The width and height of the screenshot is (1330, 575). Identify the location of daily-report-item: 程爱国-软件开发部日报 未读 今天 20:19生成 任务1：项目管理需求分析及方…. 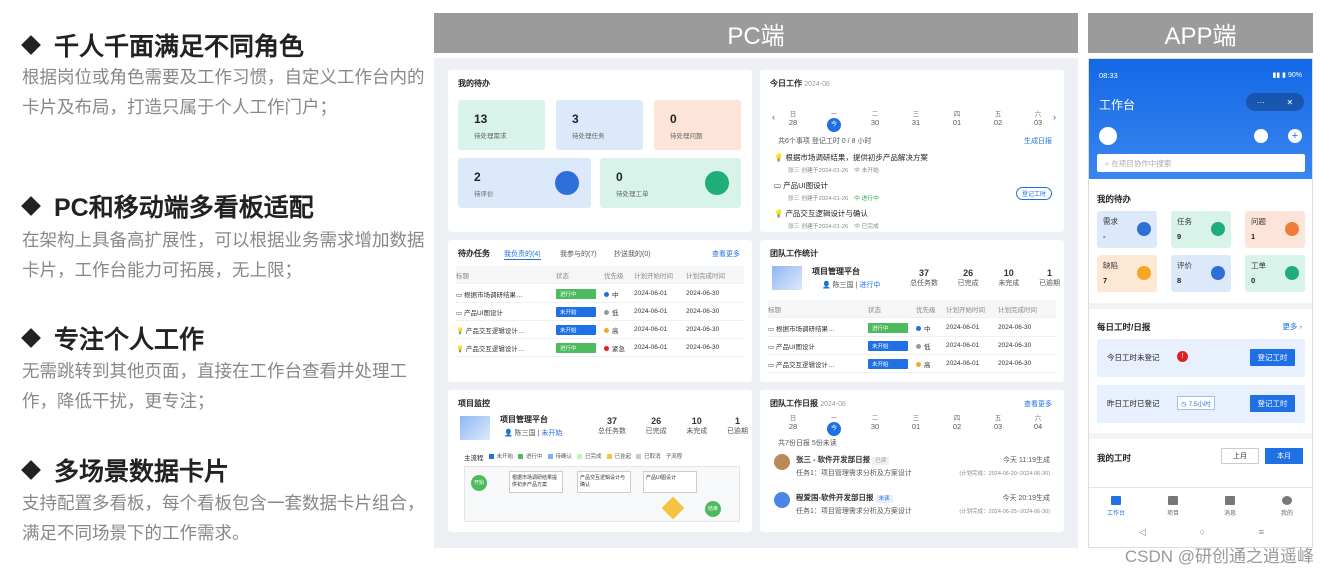
(914, 507).